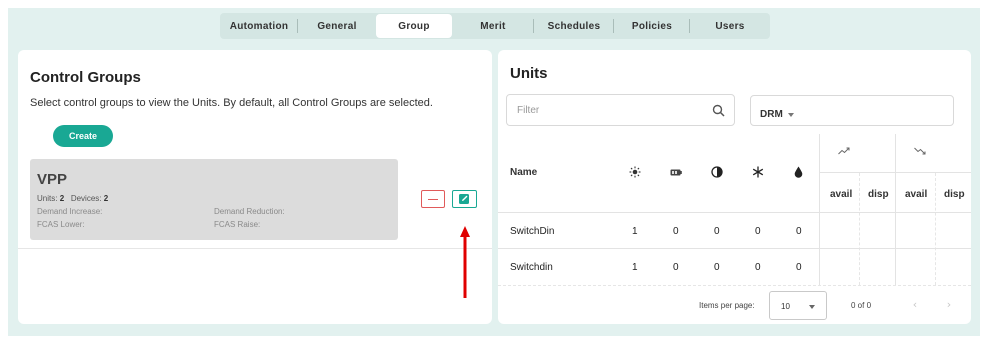 Image resolution: width=989 pixels, height=341 pixels. Describe the element at coordinates (574, 26) in the screenshot. I see `tab-schedules: Schedules` at that location.